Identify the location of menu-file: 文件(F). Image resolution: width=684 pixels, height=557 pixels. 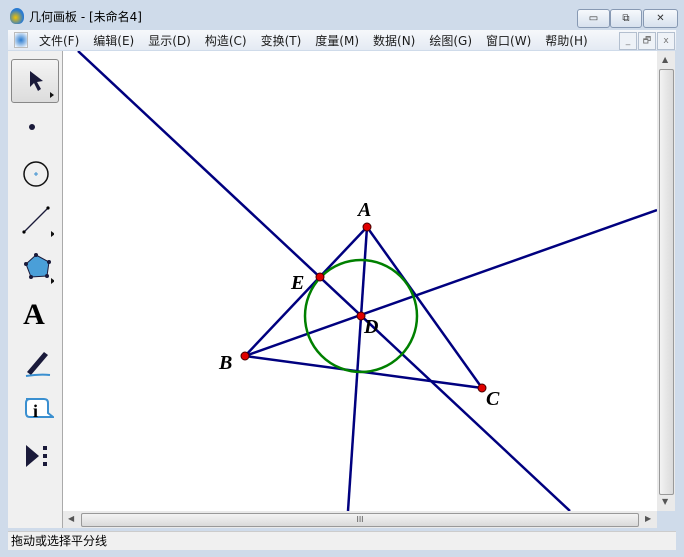
(59, 40).